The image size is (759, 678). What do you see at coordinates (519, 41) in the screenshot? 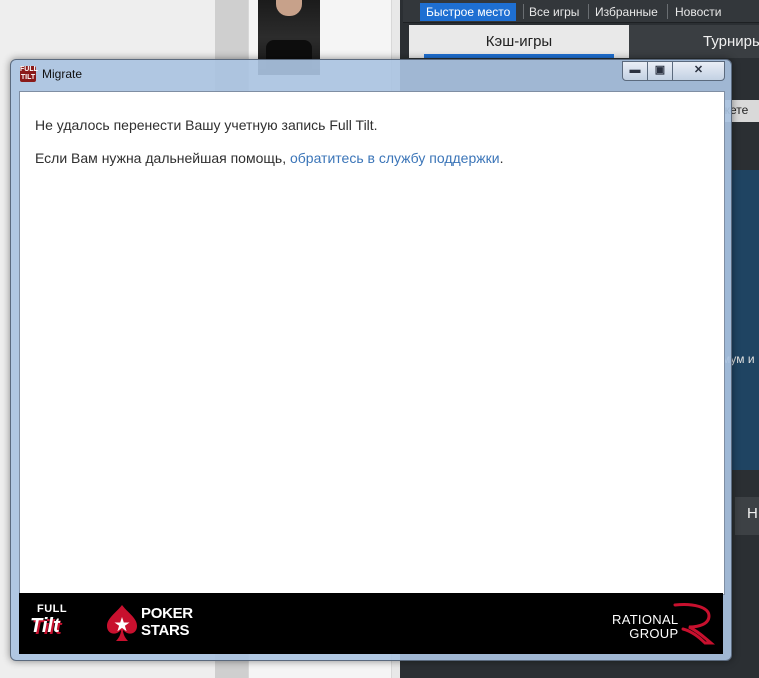
I see `lobby-cash-games-tab: Кэш-игры` at bounding box center [519, 41].